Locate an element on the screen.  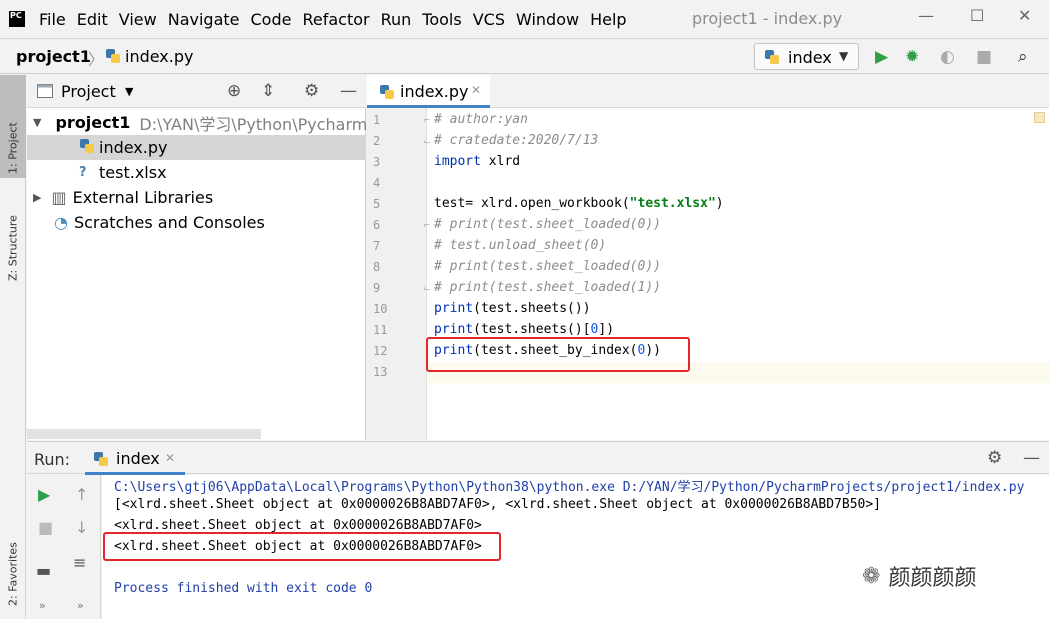
soft-wrap-icon: ≡ is located at coordinates (79, 562).